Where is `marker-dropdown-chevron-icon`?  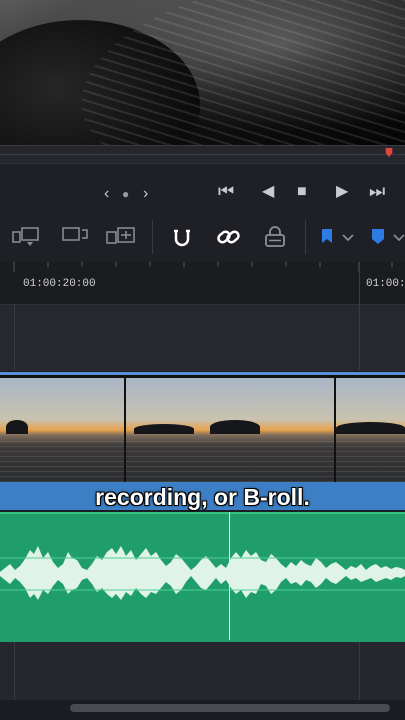
marker-dropdown-chevron-icon is located at coordinates (398, 237).